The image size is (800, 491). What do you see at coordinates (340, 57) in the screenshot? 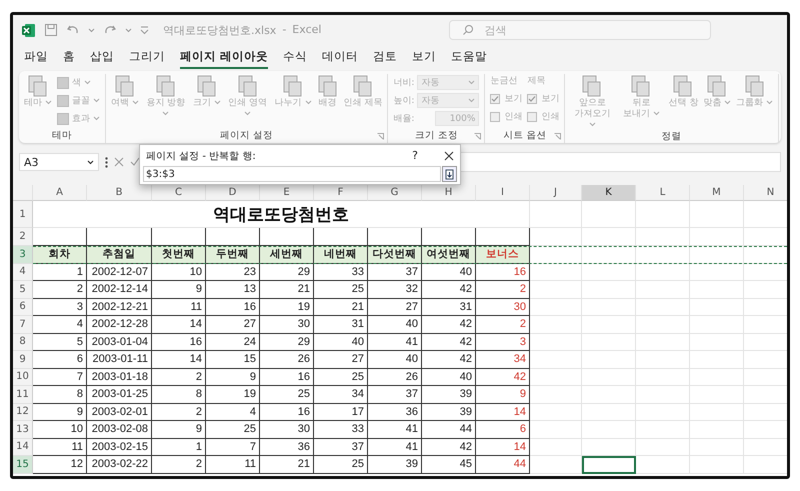
I see `ribbon-tab: 데이터` at bounding box center [340, 57].